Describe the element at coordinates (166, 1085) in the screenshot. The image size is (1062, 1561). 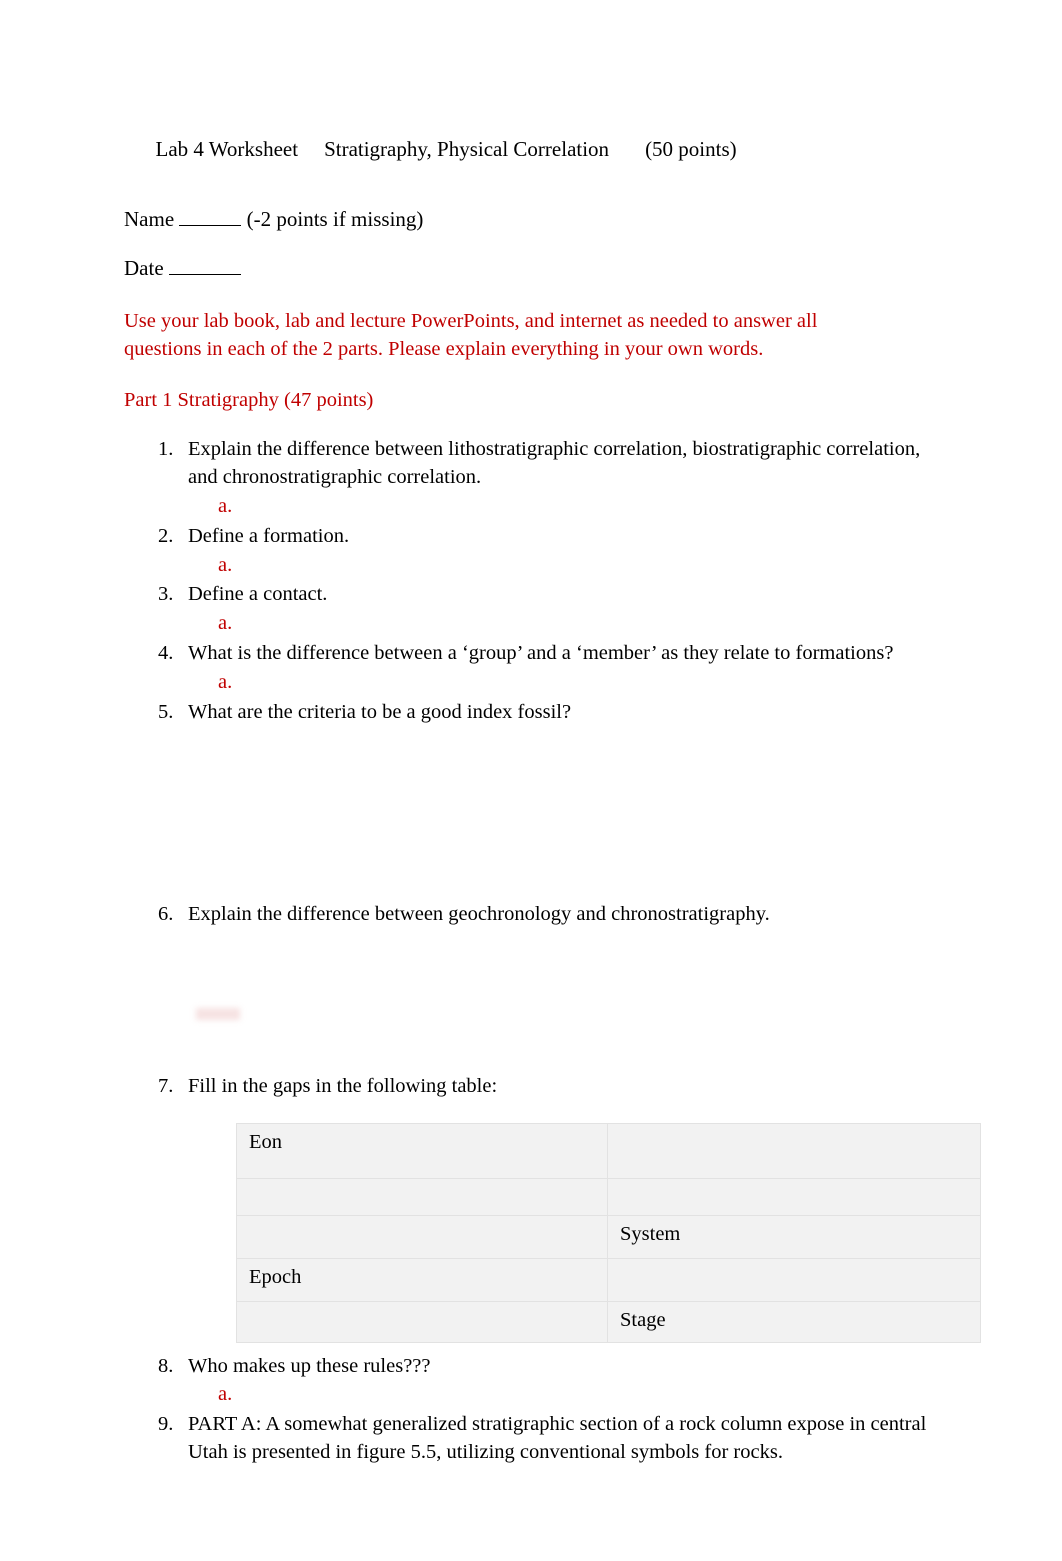
I see `question-number: 7.` at that location.